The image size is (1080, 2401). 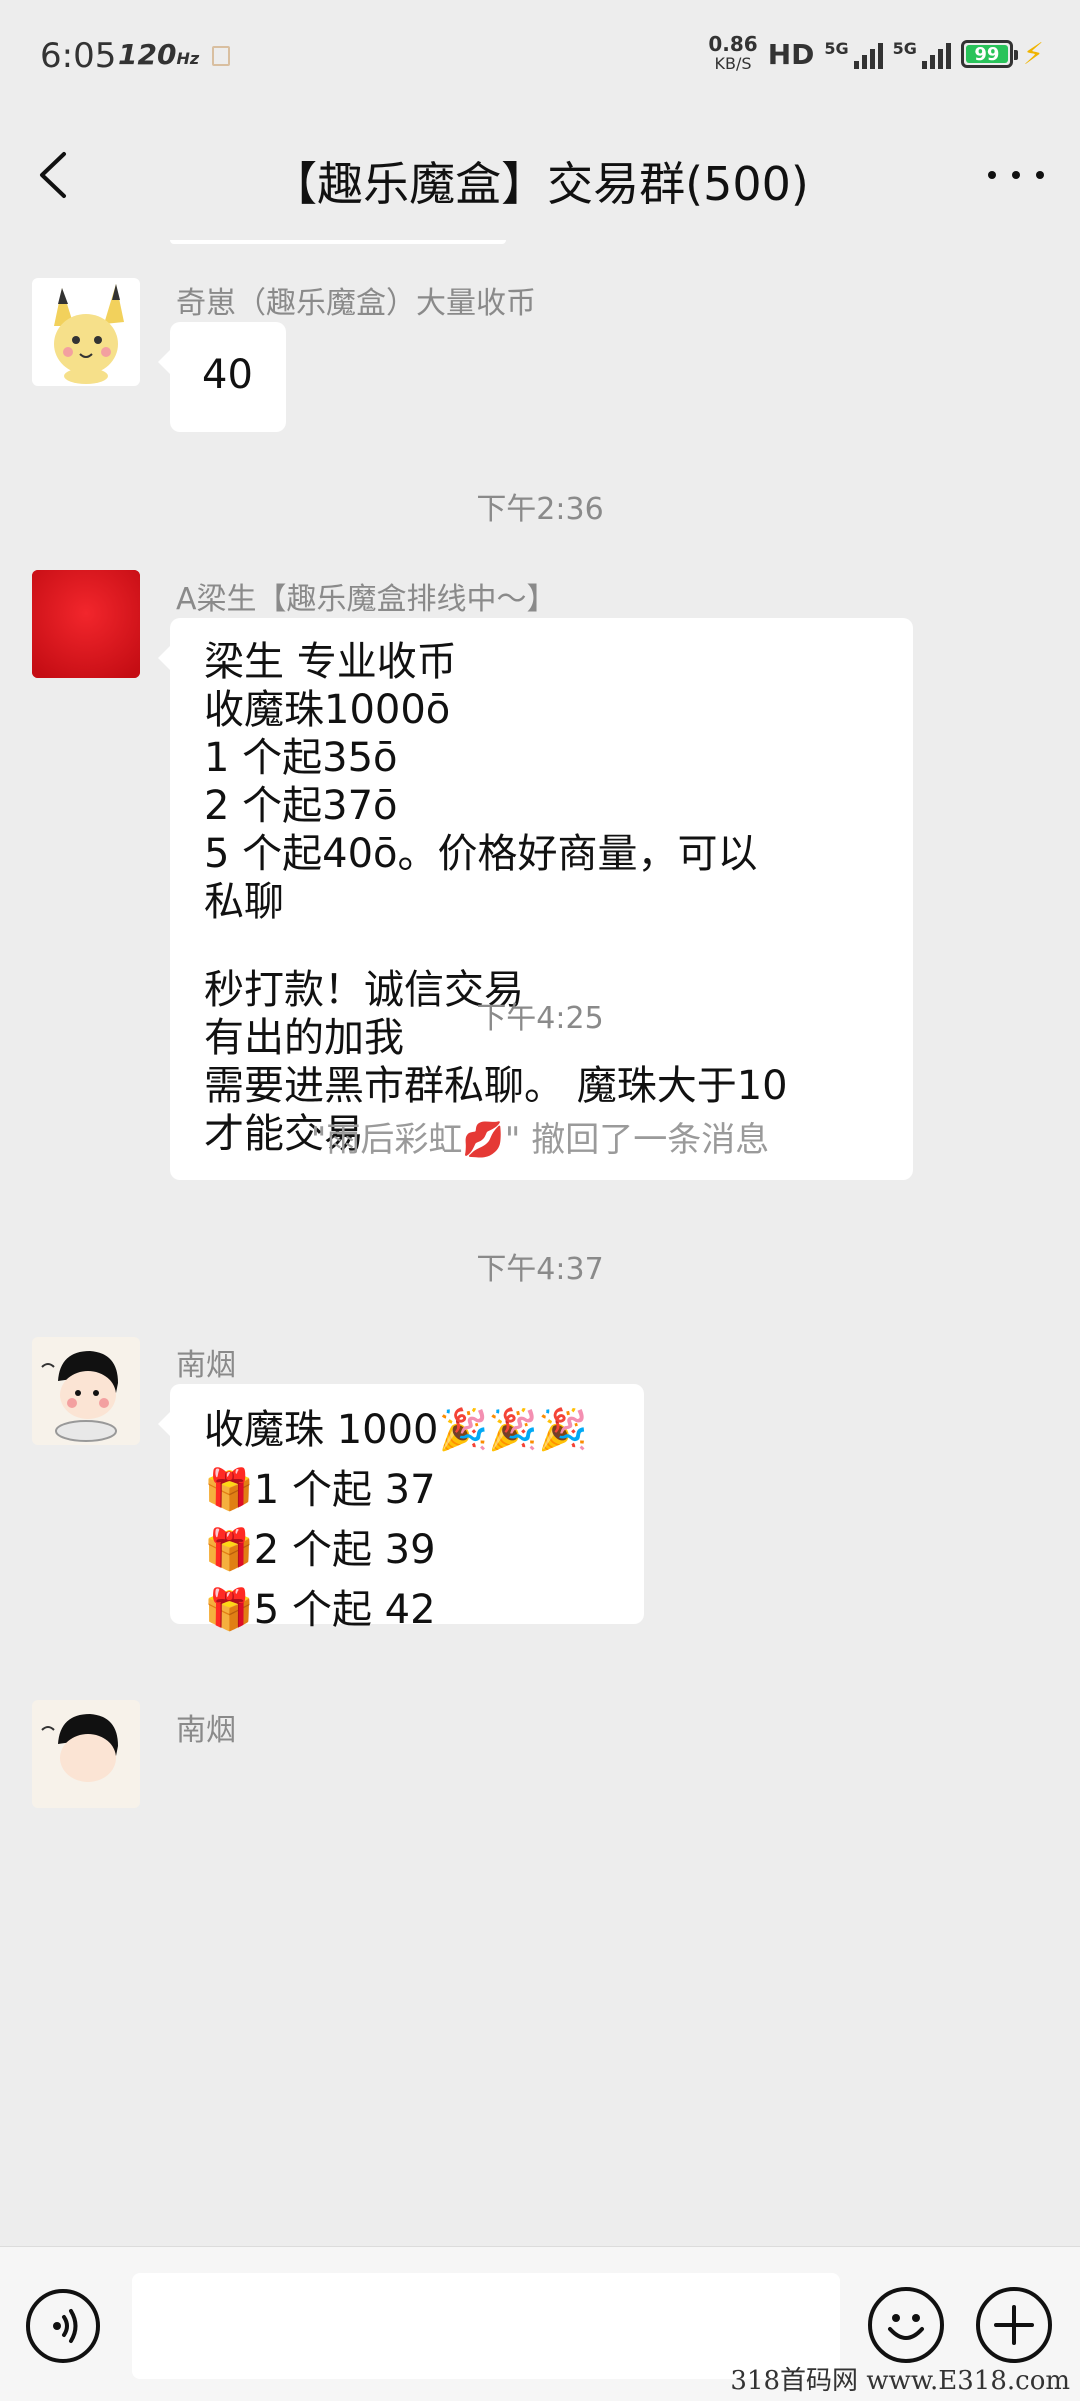 I want to click on status-bar: 6:05 120Hz 0.86 KB/S HD 5G 5G 99 ⚡, so click(x=540, y=55).